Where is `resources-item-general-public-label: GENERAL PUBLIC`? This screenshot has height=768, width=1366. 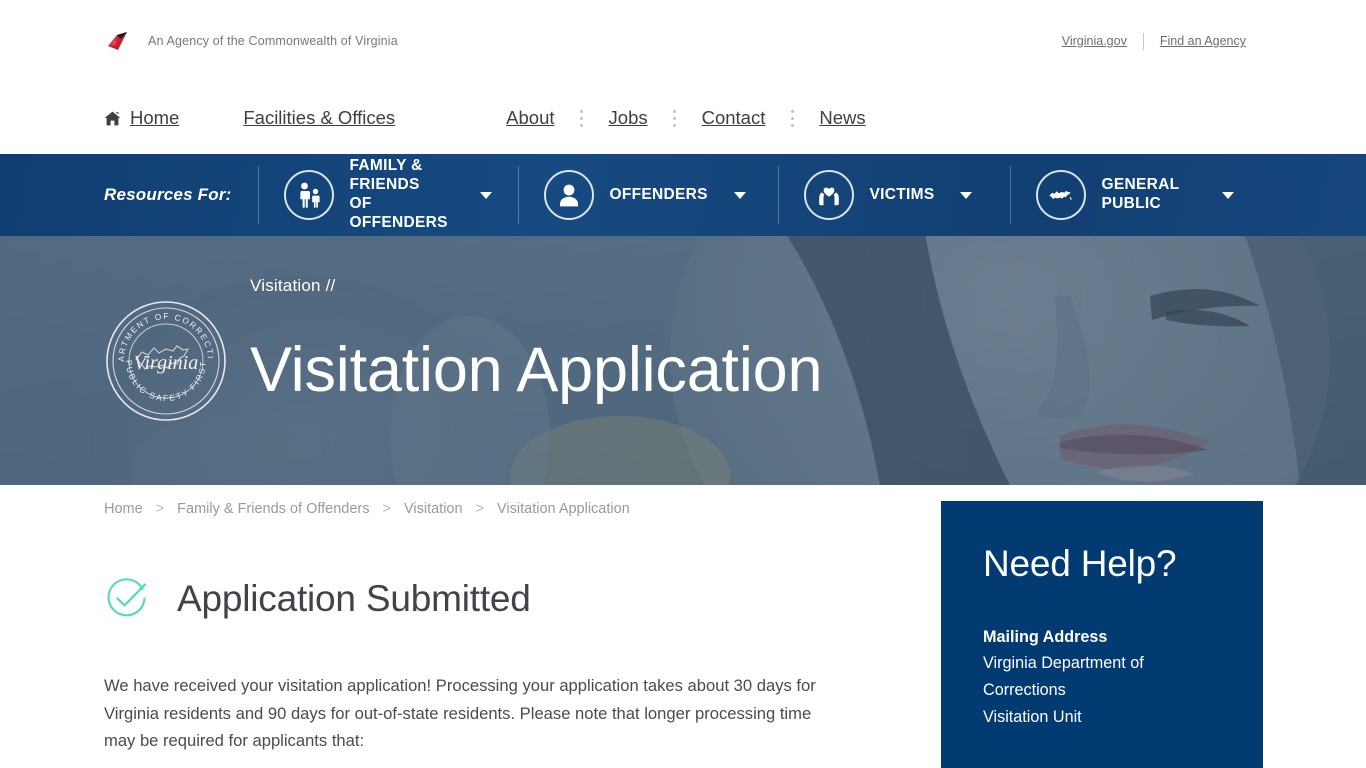 resources-item-general-public-label: GENERAL PUBLIC is located at coordinates (1140, 194).